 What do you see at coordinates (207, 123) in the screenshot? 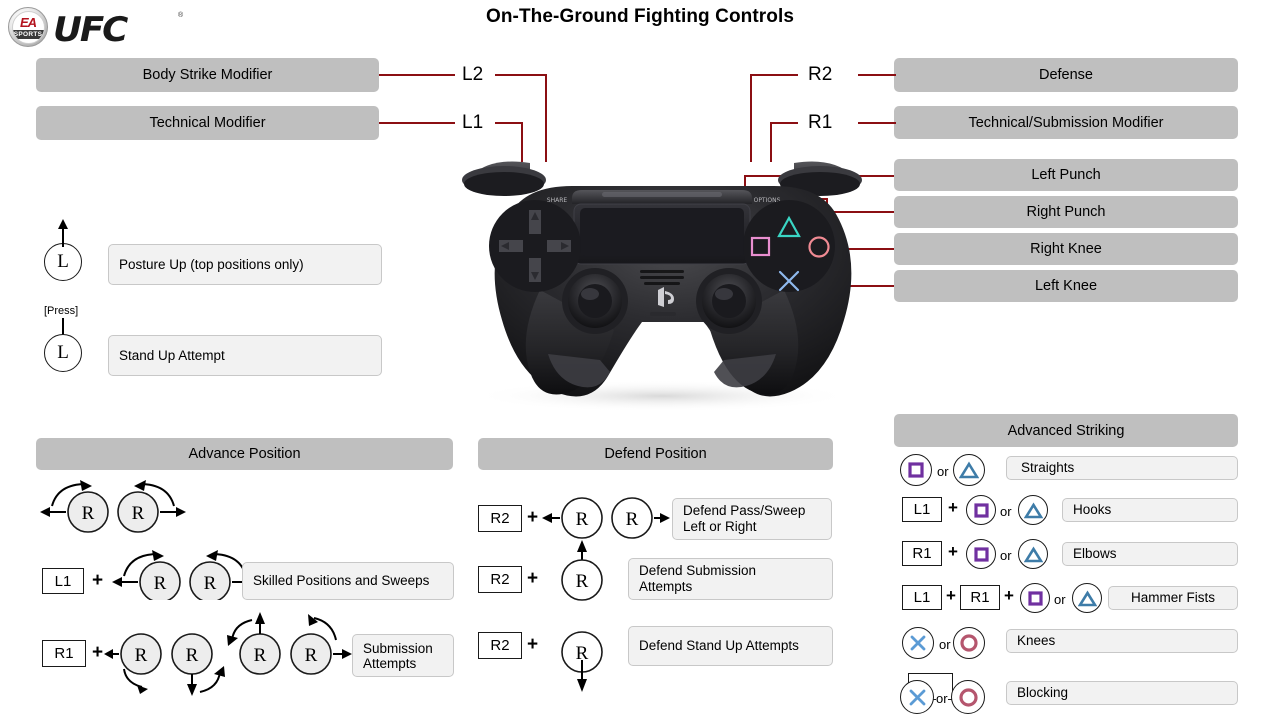
I see `bar-technical-modifier: Technical Modifier` at bounding box center [207, 123].